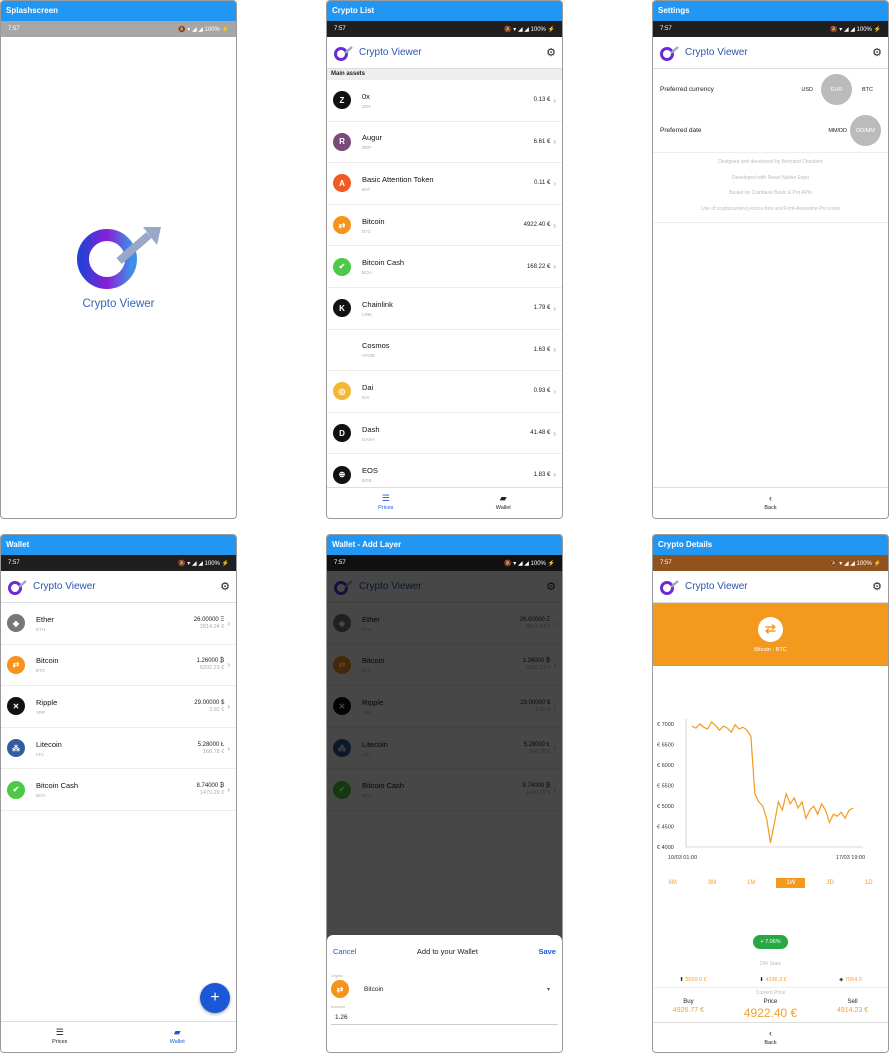 The image size is (889, 1054). I want to click on sell-label: Sell, so click(852, 1002).